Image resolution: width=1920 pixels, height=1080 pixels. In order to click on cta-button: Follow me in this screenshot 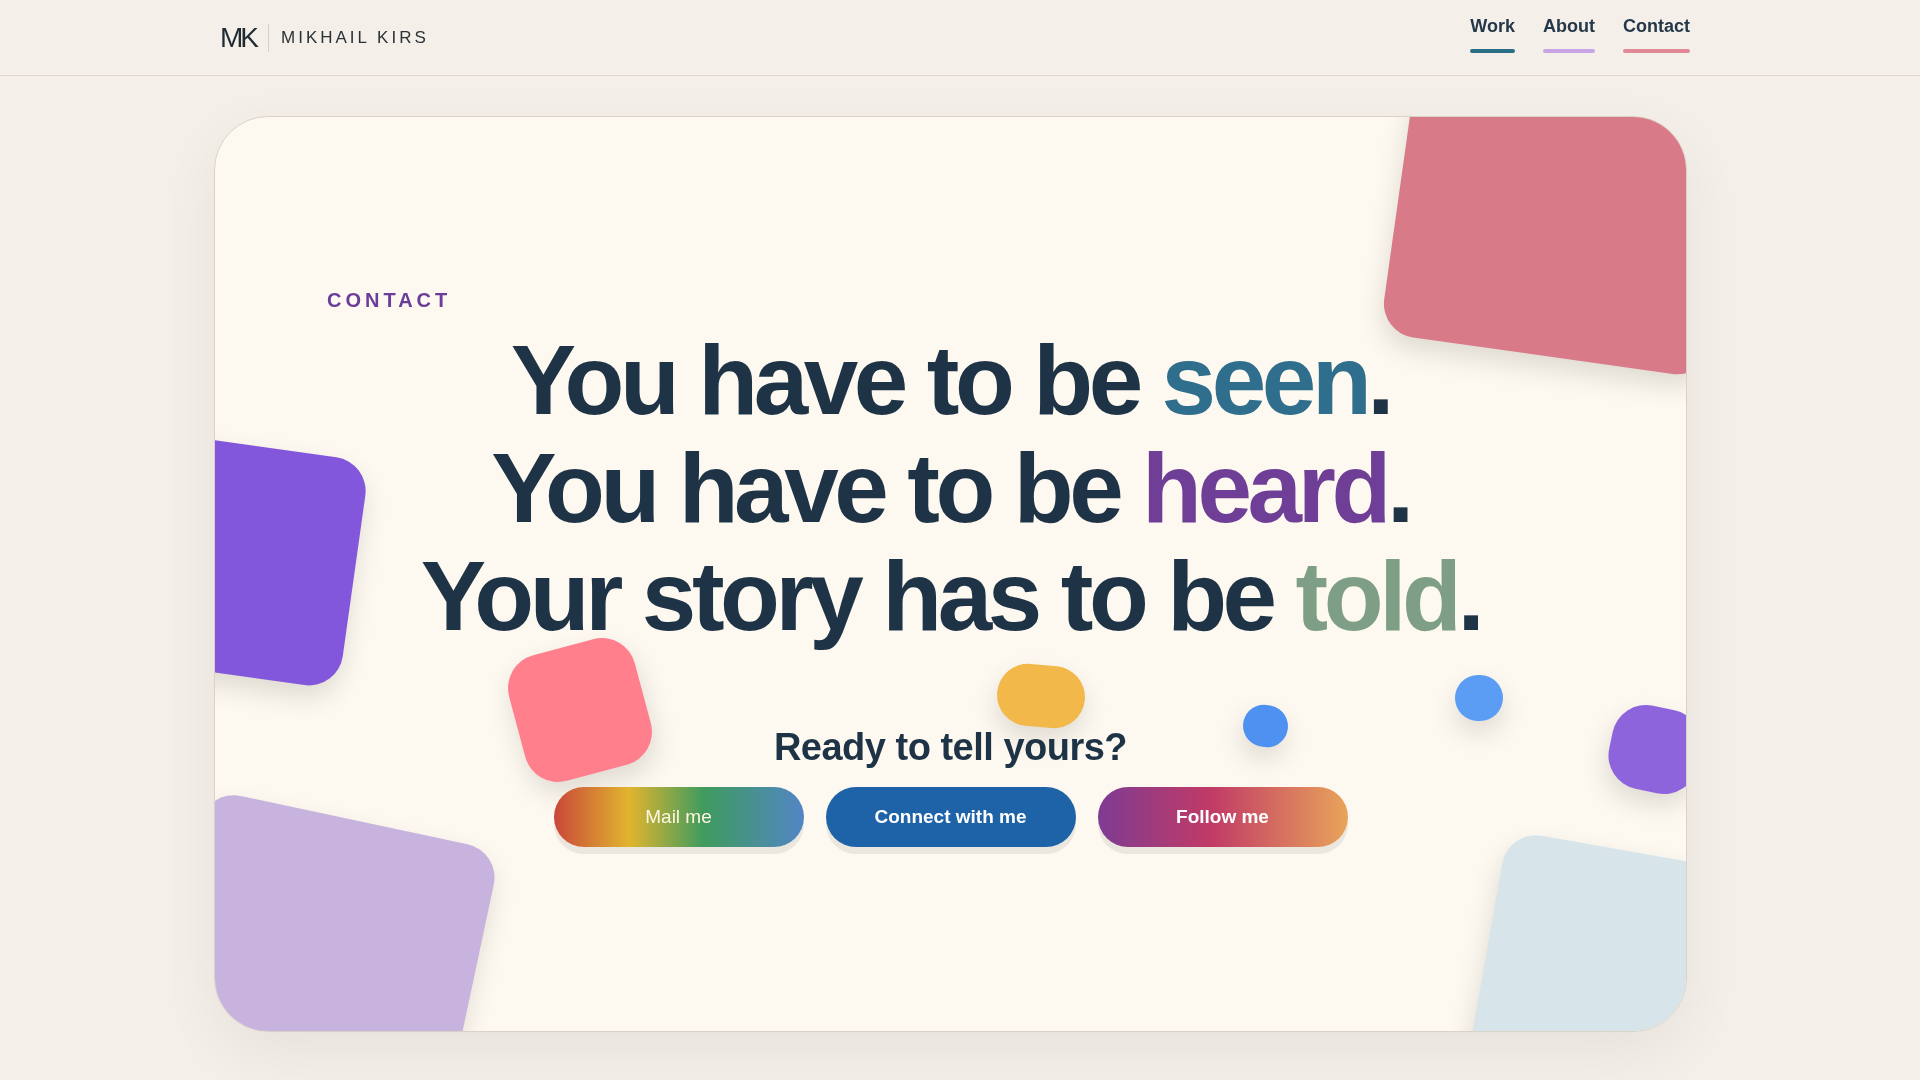, I will do `click(1222, 817)`.